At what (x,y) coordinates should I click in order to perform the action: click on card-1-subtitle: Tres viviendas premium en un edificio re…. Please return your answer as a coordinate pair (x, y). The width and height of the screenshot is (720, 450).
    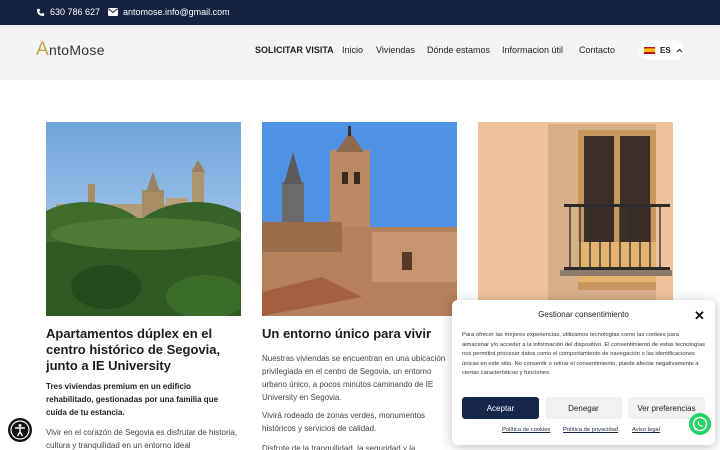
    Looking at the image, I should click on (132, 399).